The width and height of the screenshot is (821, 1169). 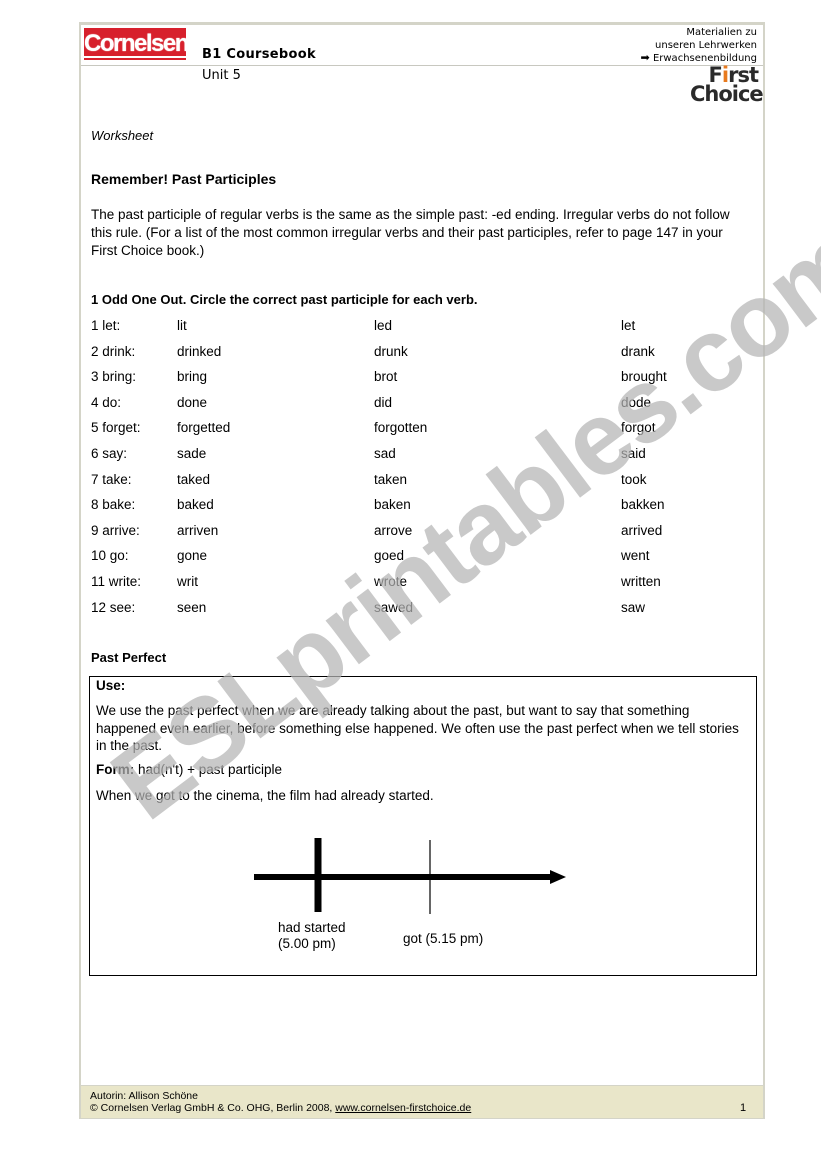 What do you see at coordinates (638, 427) in the screenshot?
I see `option-c: forgot` at bounding box center [638, 427].